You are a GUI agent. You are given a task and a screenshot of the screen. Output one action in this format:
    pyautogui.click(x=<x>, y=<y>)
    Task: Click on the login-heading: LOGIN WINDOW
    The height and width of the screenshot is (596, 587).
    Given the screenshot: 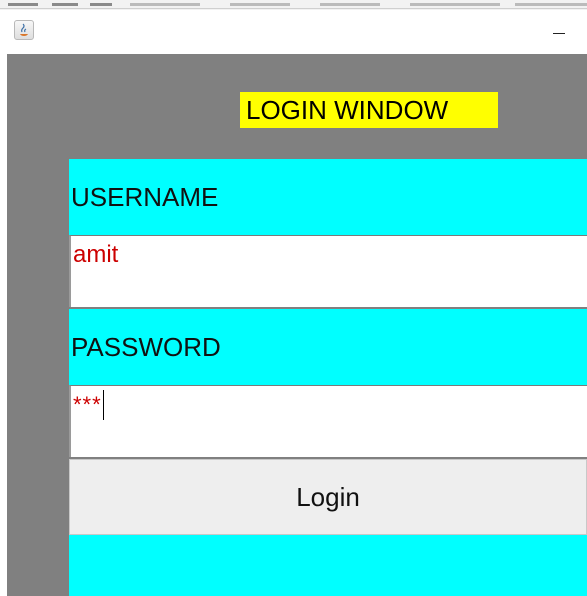 What is the action you would take?
    pyautogui.click(x=369, y=110)
    